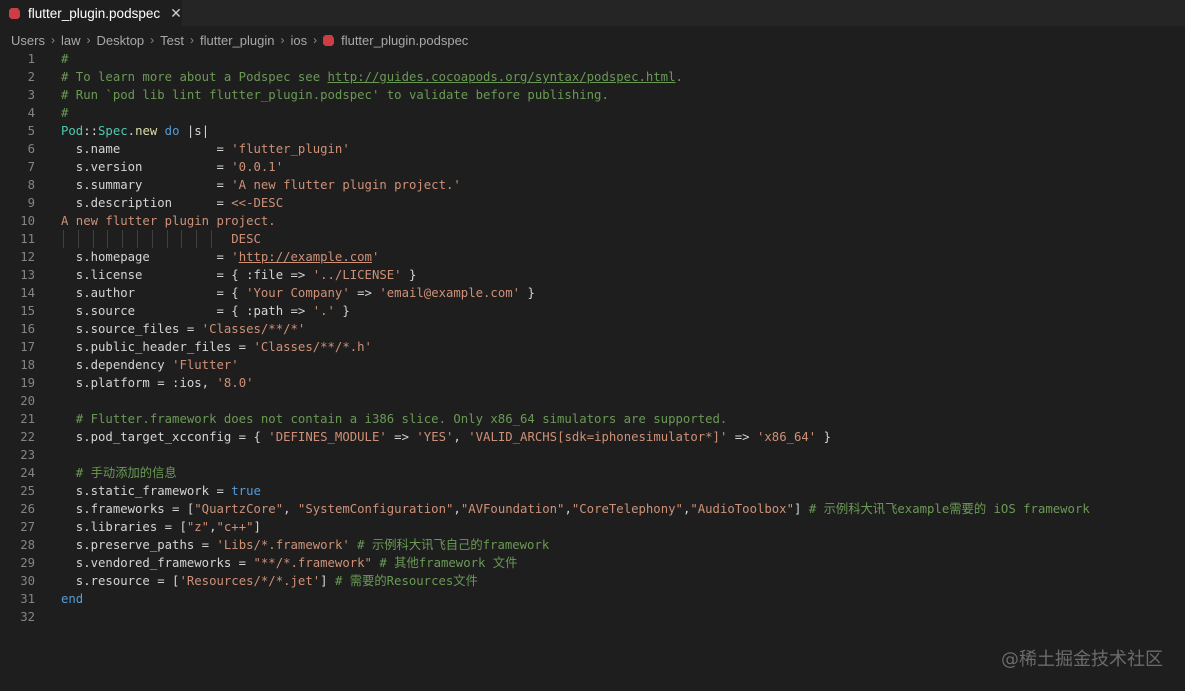 The image size is (1185, 691). What do you see at coordinates (27, 239) in the screenshot?
I see `line-number: 11` at bounding box center [27, 239].